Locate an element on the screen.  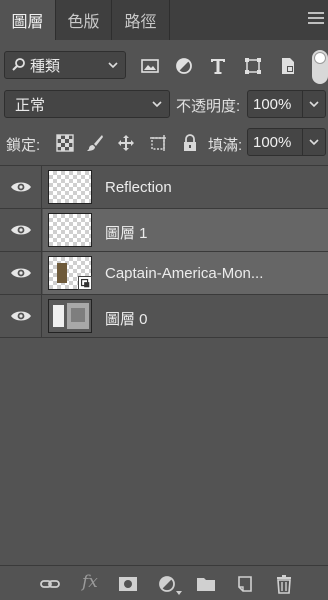
lock-all-icon is located at coordinates (190, 143).